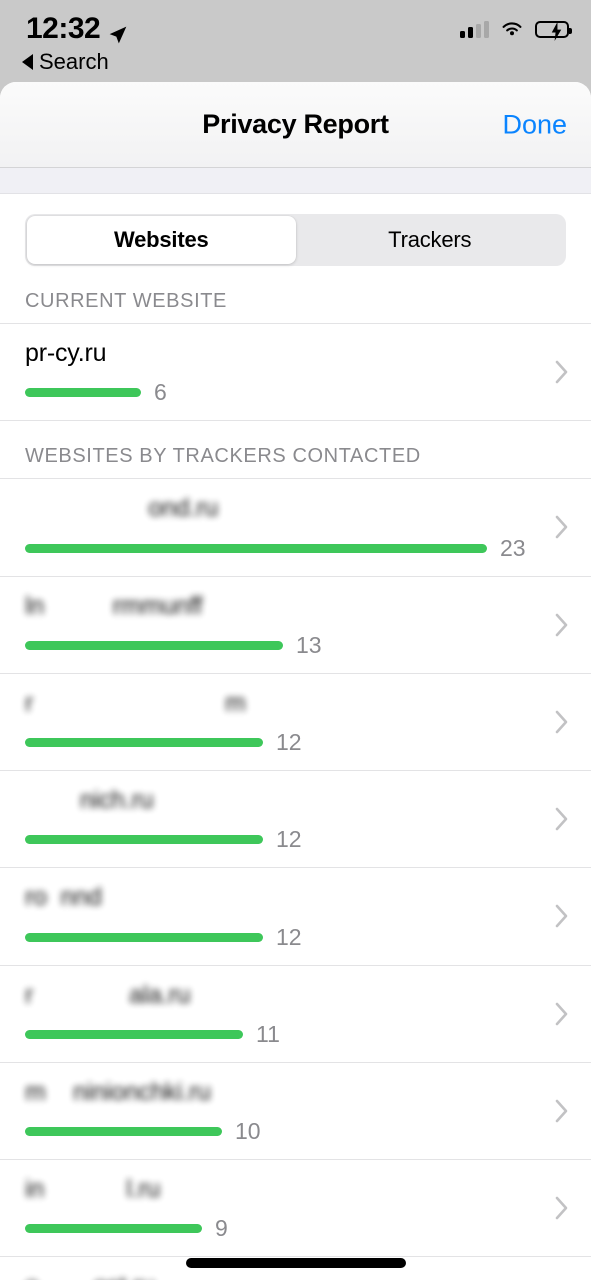 The width and height of the screenshot is (591, 1280). What do you see at coordinates (248, 1131) in the screenshot?
I see `tracker-count-value: 10` at bounding box center [248, 1131].